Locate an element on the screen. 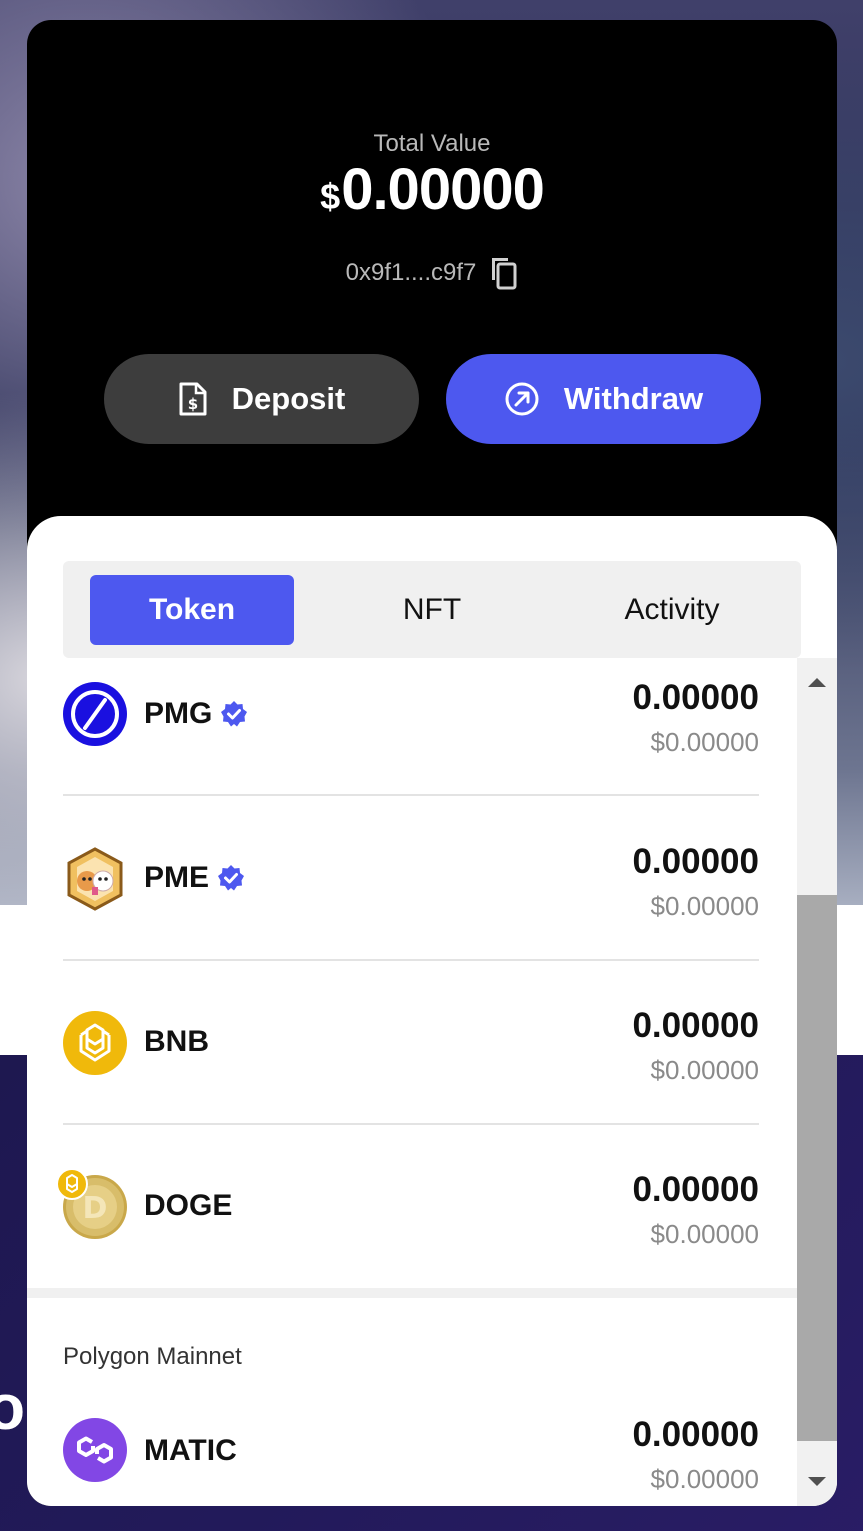 Image resolution: width=863 pixels, height=1531 pixels. wallet-address: 0x9f1....c9f7 is located at coordinates (411, 272).